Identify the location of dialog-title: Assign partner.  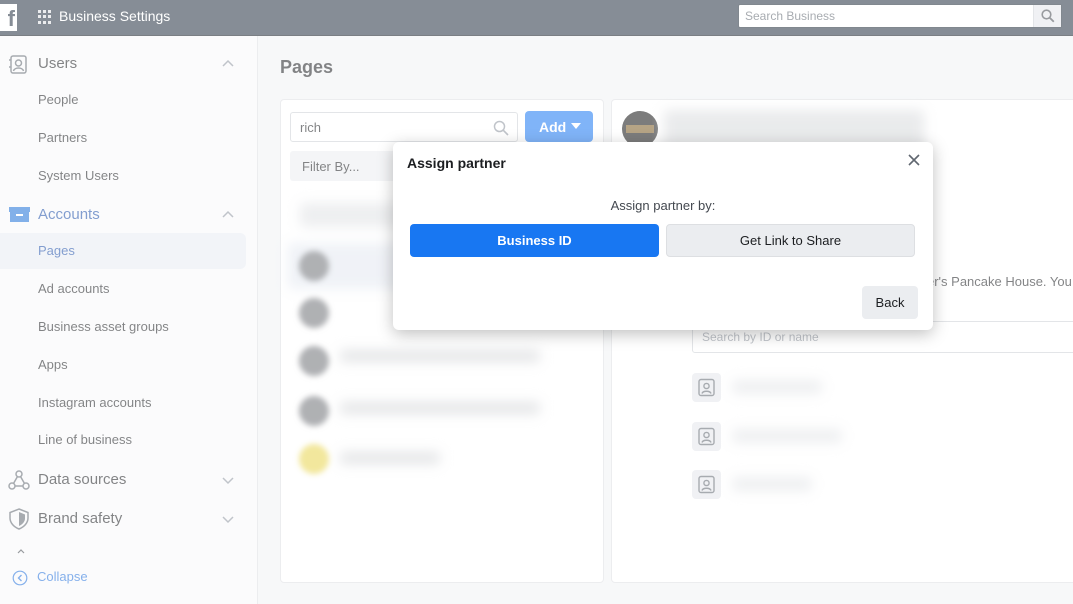
(456, 163).